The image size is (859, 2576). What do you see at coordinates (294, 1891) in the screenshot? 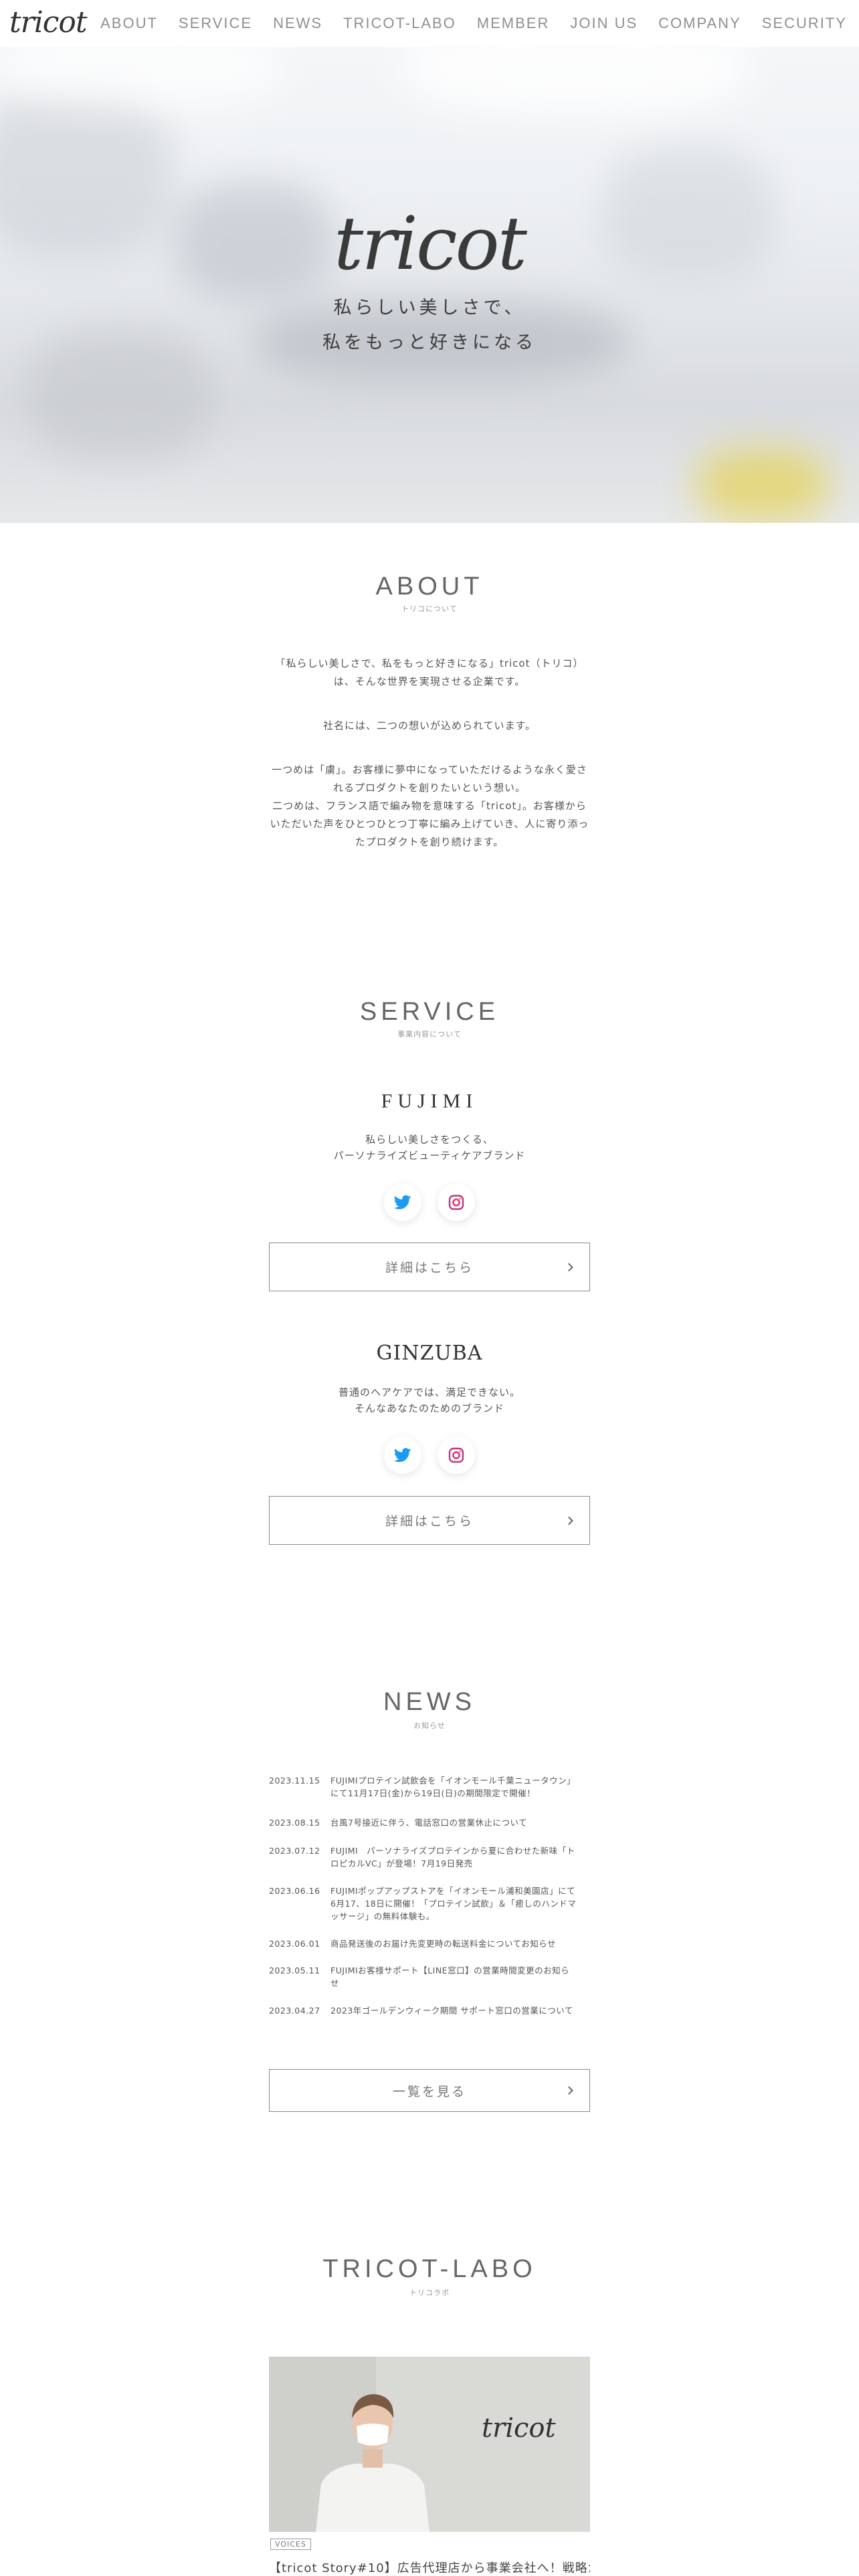
I see `news-date: 2023.06.16` at bounding box center [294, 1891].